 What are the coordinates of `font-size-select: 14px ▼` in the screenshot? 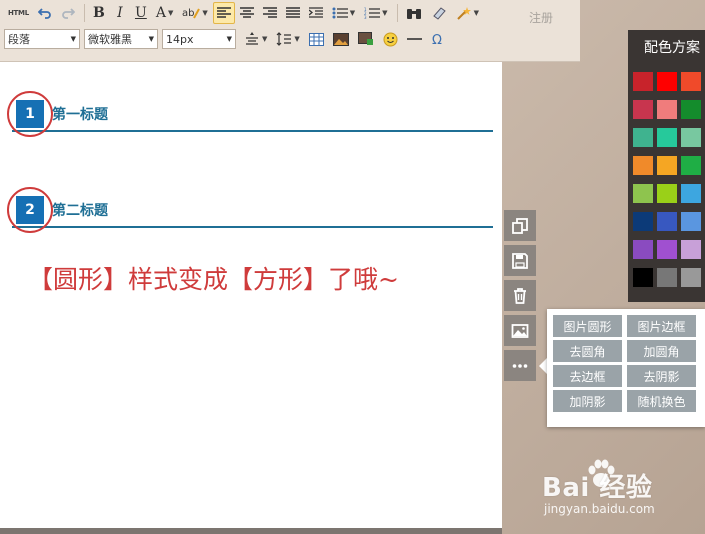 It's located at (199, 39).